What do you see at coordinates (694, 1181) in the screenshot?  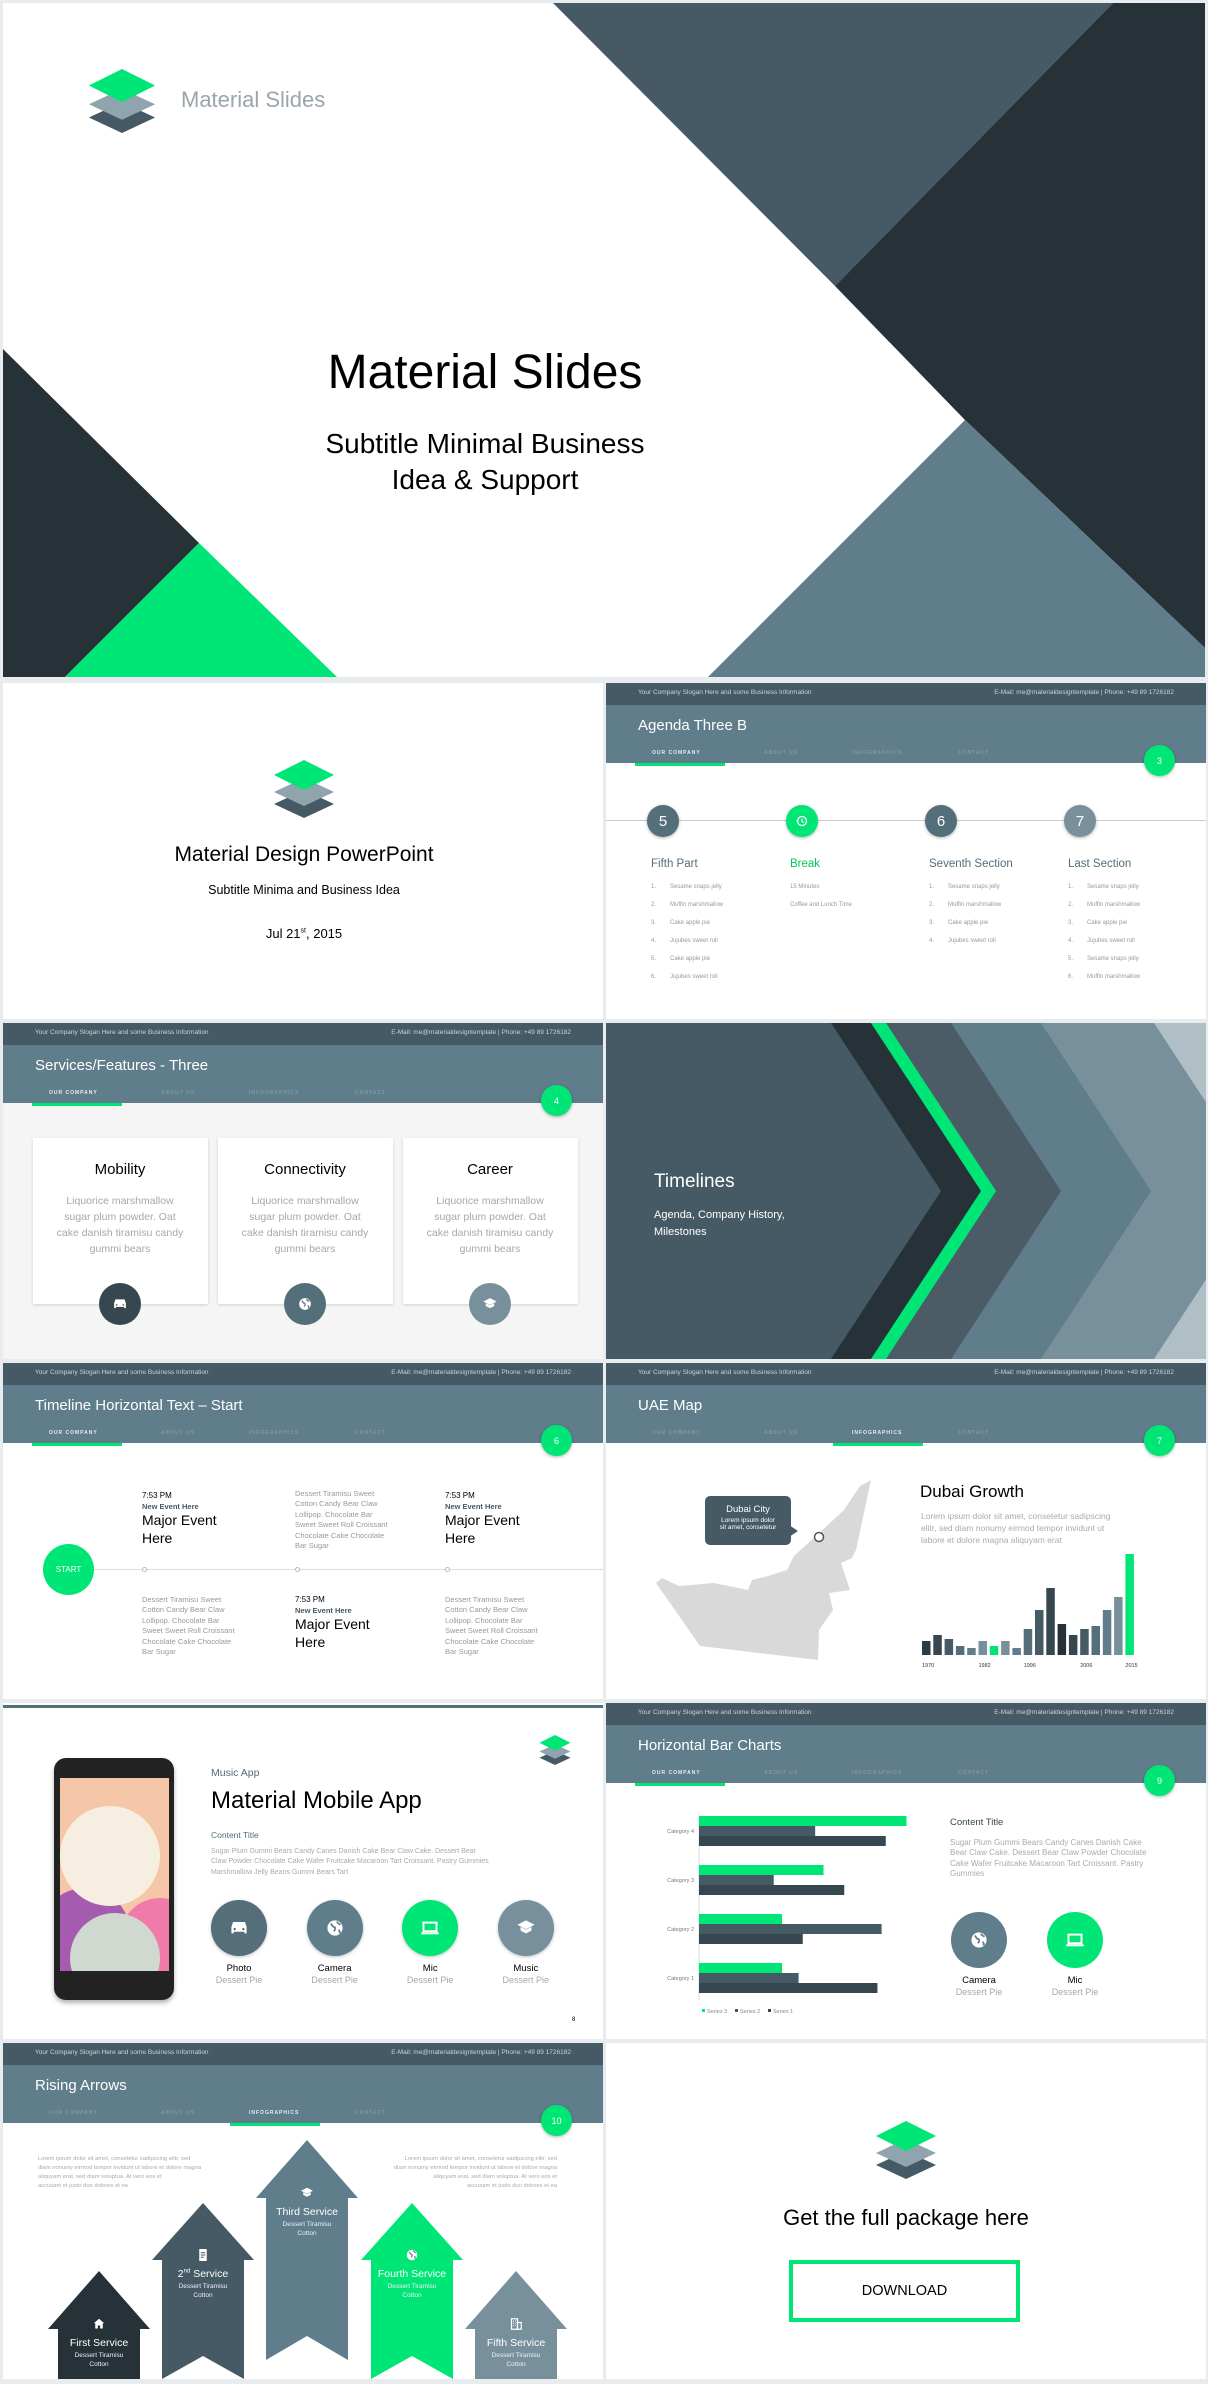 I see `timelines-title: Timelines` at bounding box center [694, 1181].